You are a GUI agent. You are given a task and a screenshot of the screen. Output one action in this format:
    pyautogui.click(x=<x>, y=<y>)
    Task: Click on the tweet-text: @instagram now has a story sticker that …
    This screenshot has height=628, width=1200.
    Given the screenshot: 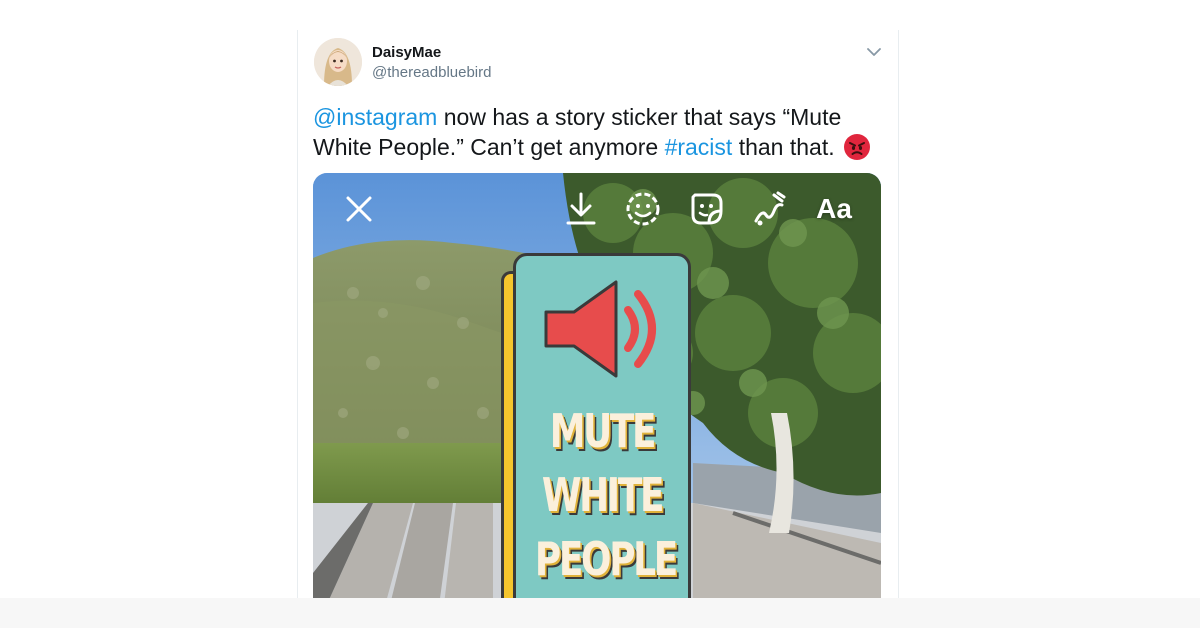 What is the action you would take?
    pyautogui.click(x=598, y=132)
    